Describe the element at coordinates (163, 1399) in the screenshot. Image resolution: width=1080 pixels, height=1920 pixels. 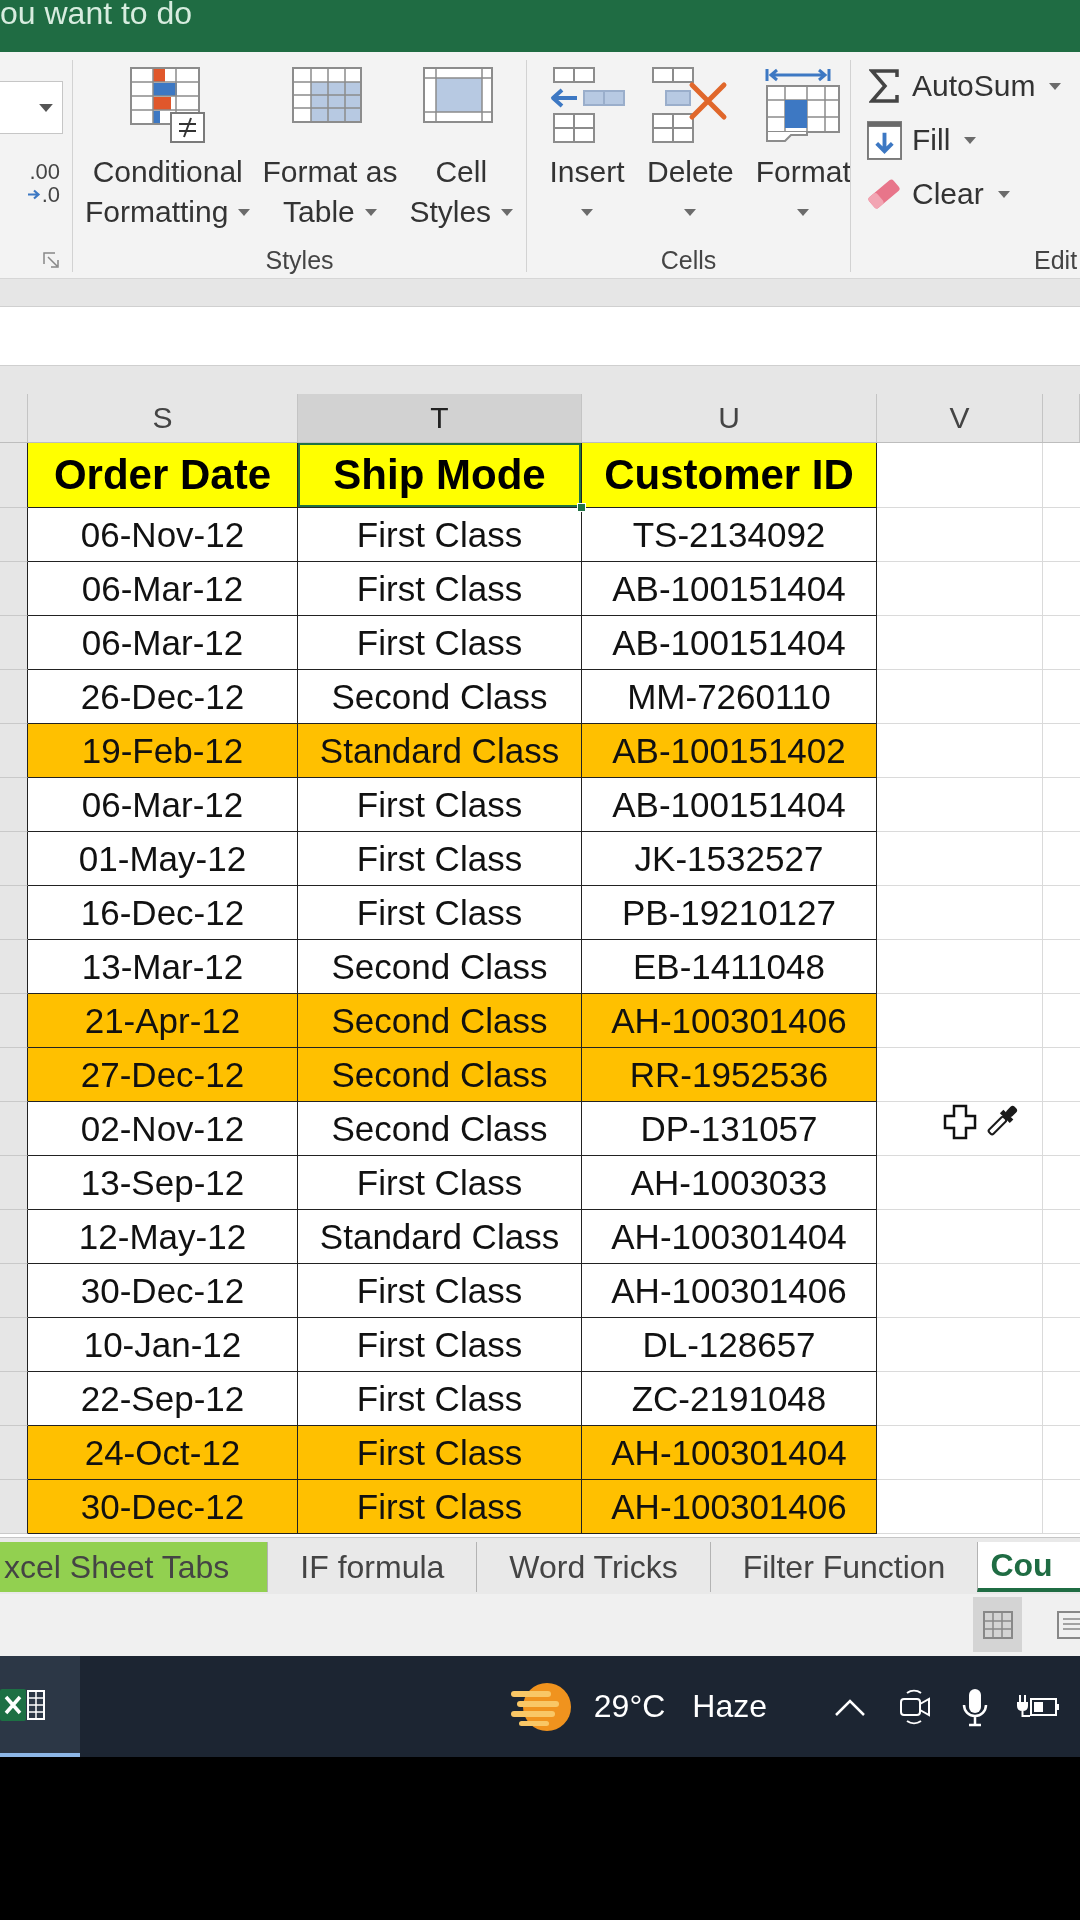
I see `table-cell: 22-Sep-12` at that location.